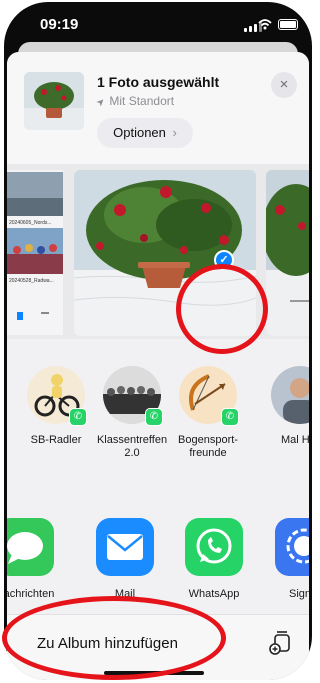  I want to click on options-button: Optionen ›, so click(145, 133).